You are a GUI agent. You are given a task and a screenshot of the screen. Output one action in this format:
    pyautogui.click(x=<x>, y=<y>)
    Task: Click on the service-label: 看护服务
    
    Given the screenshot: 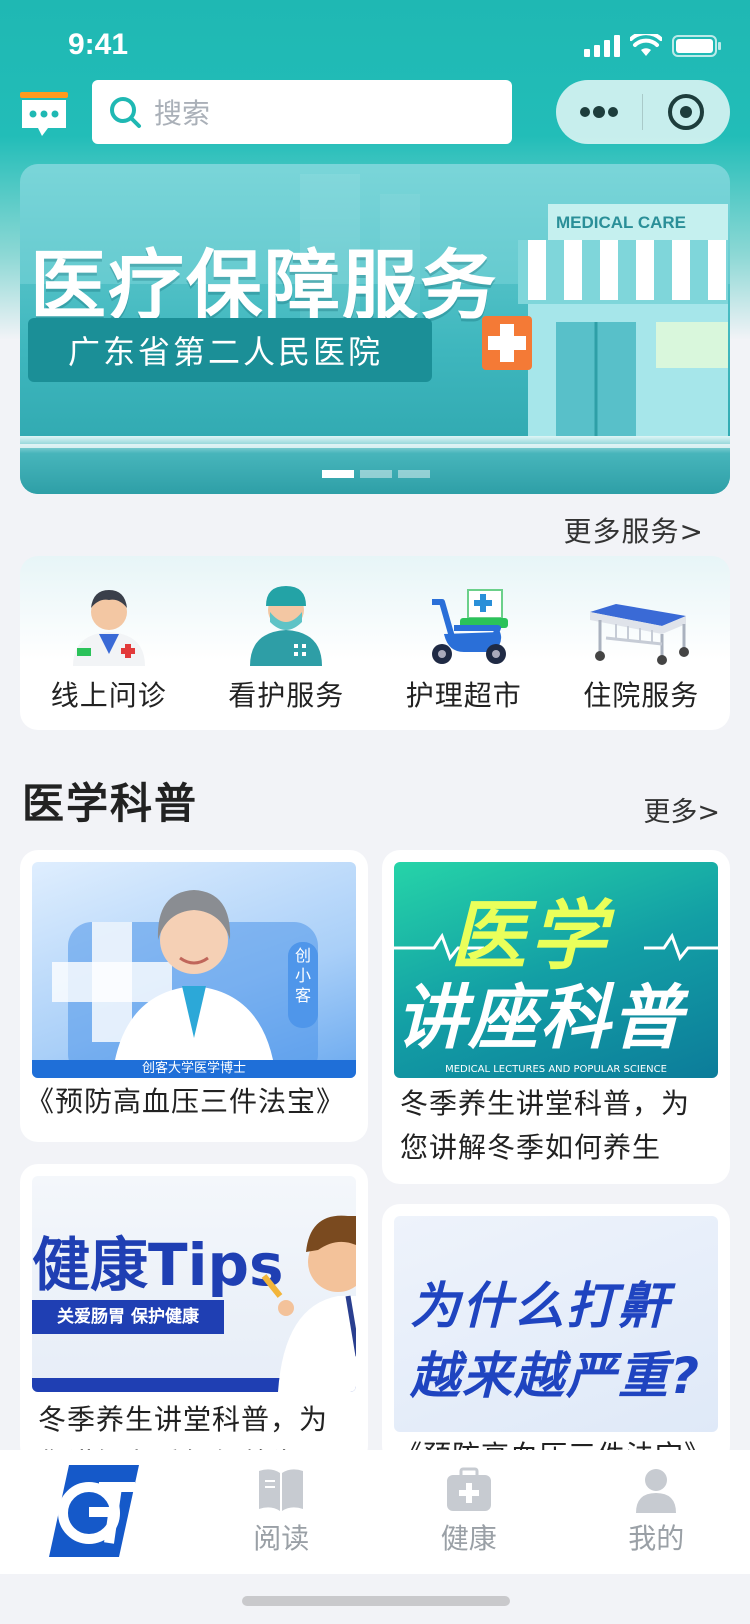 What is the action you would take?
    pyautogui.click(x=286, y=695)
    